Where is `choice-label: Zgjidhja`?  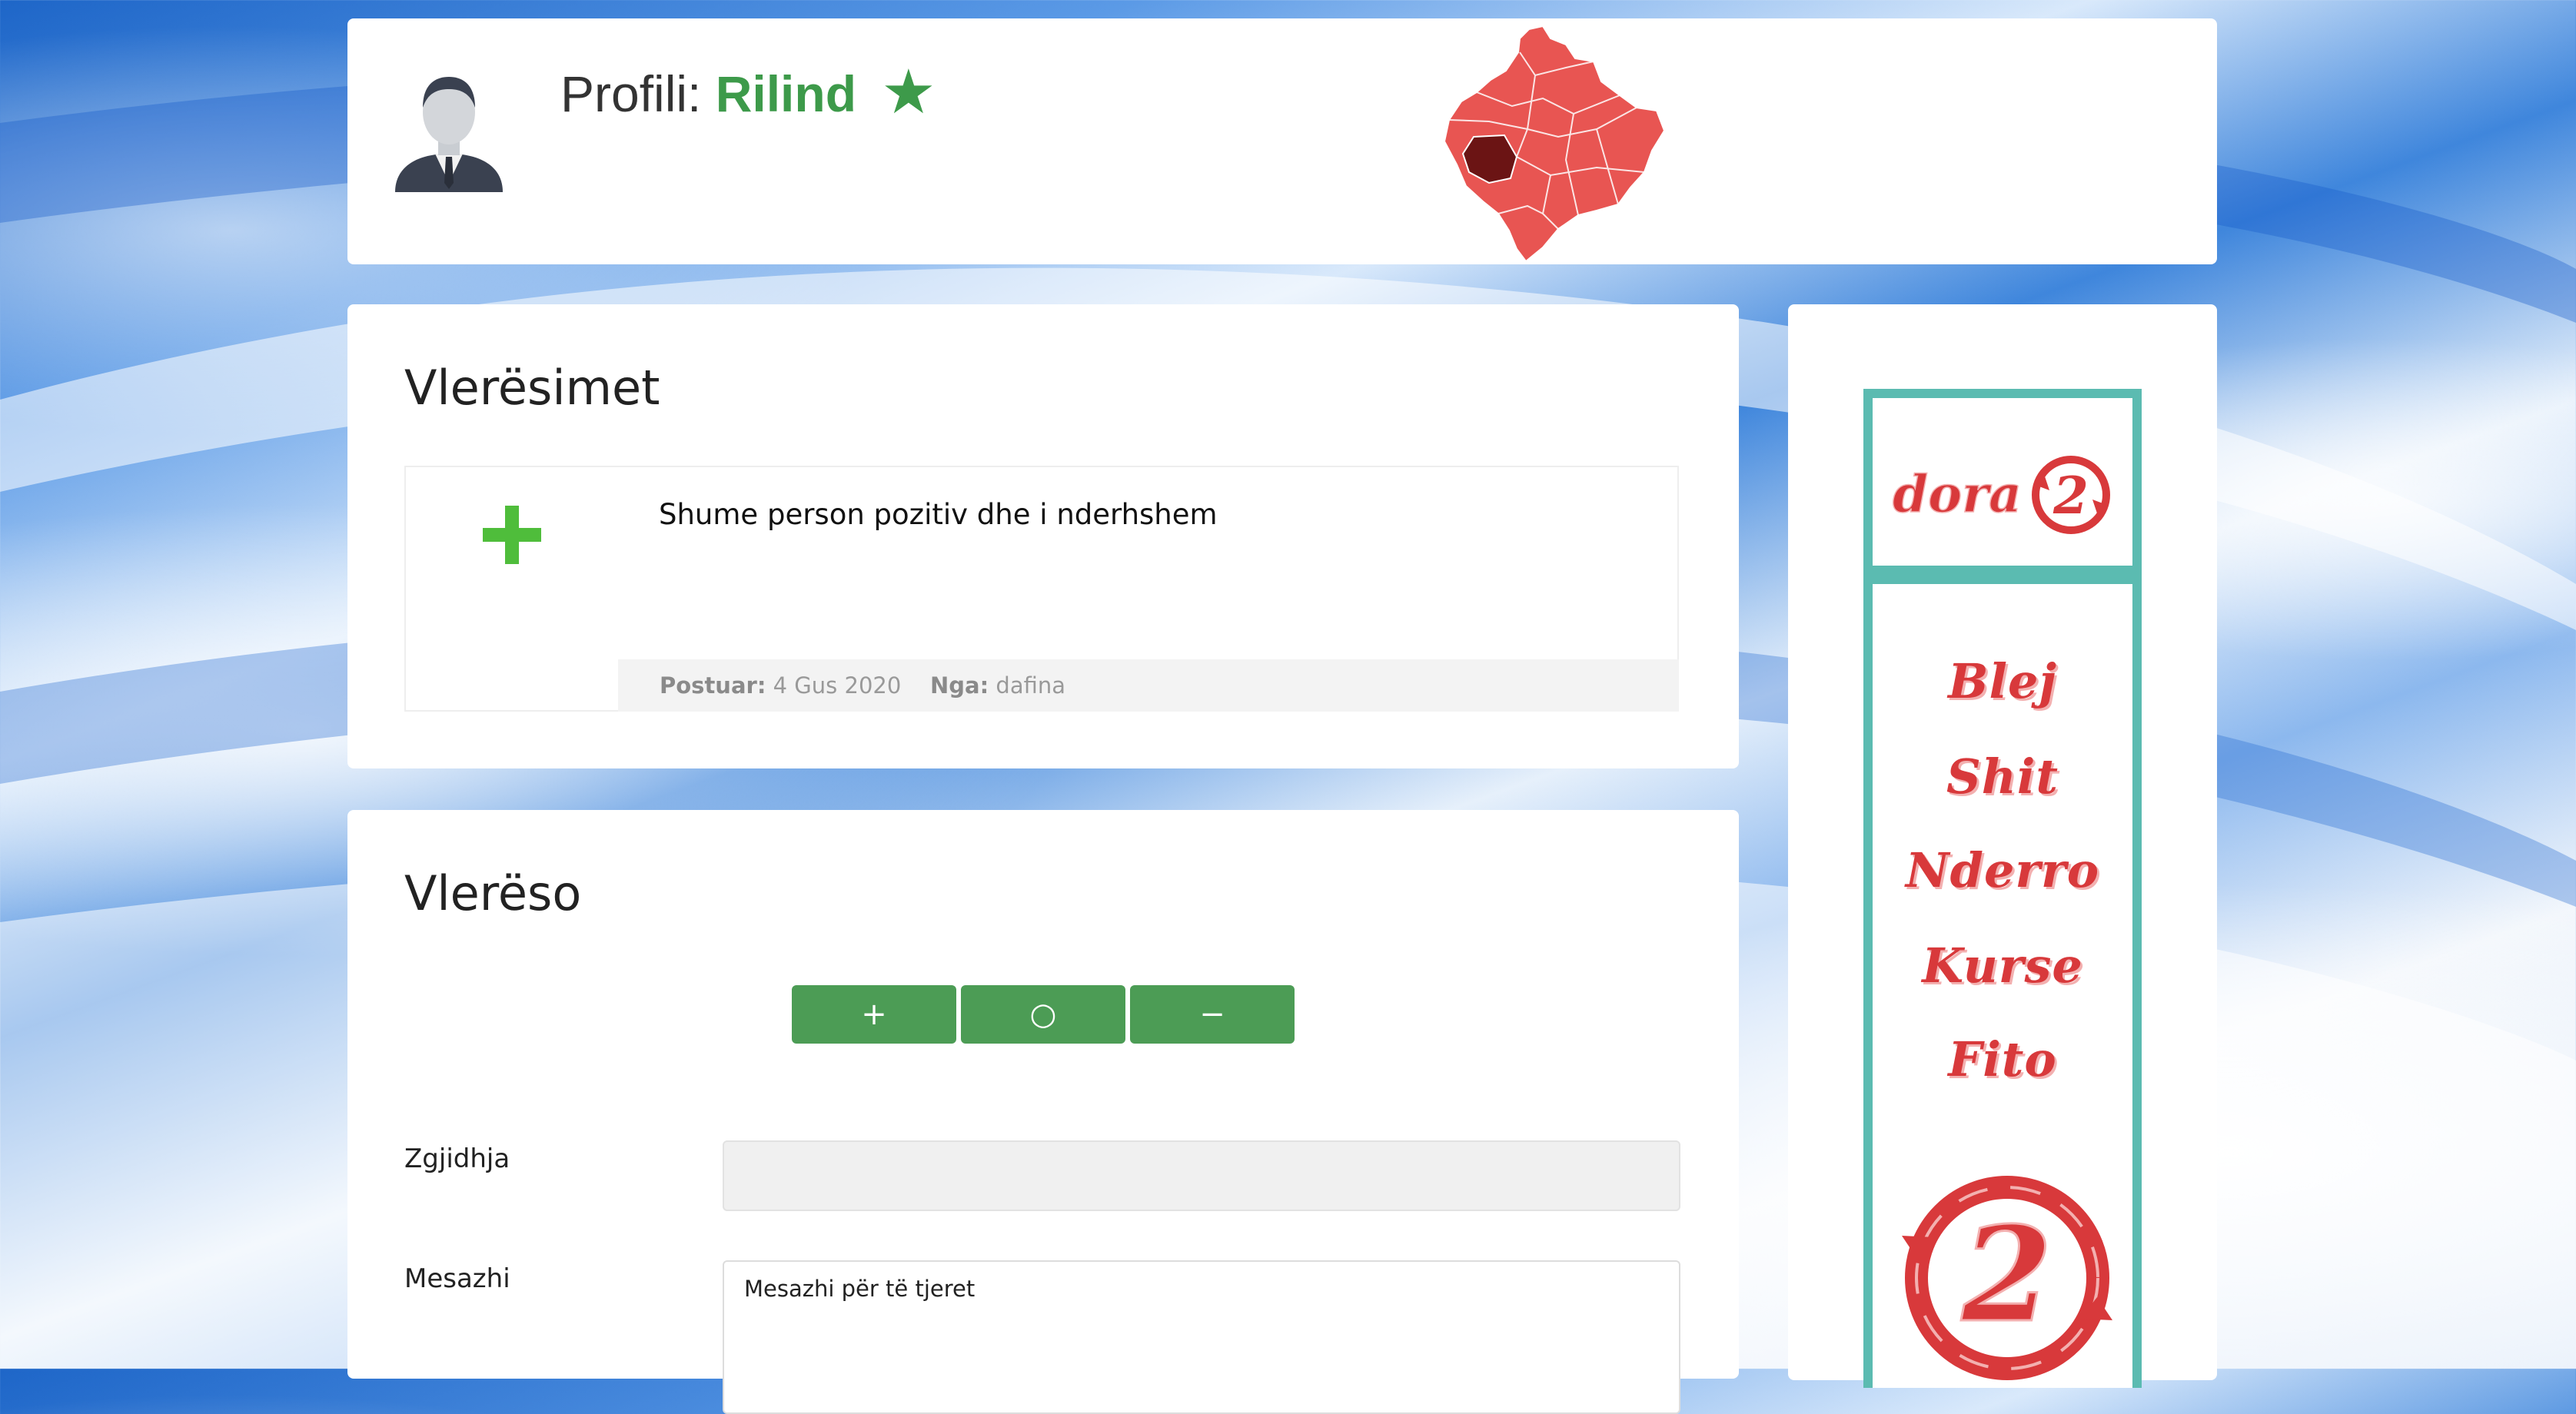 choice-label: Zgjidhja is located at coordinates (457, 1158).